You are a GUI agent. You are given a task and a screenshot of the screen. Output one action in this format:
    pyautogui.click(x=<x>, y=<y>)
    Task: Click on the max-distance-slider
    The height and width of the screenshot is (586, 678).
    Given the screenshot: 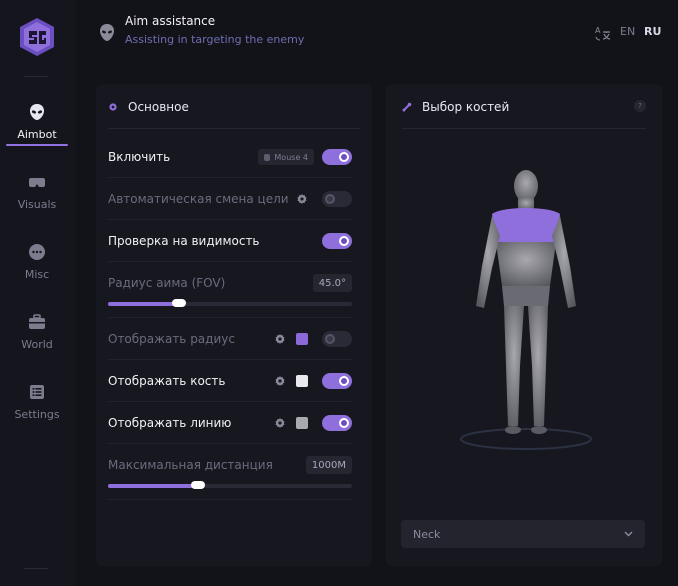 What is the action you would take?
    pyautogui.click(x=230, y=485)
    